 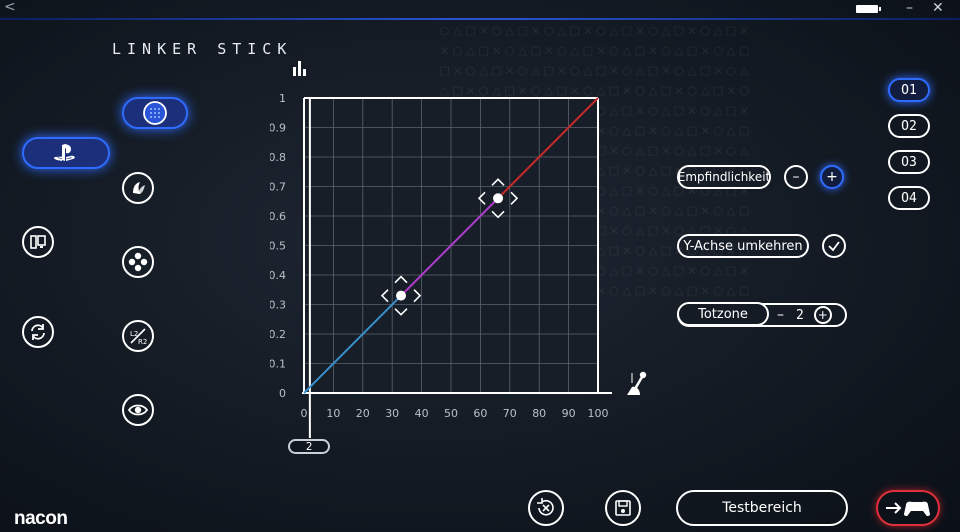 What do you see at coordinates (278, 305) in the screenshot?
I see `y-tick-label: 0.3` at bounding box center [278, 305].